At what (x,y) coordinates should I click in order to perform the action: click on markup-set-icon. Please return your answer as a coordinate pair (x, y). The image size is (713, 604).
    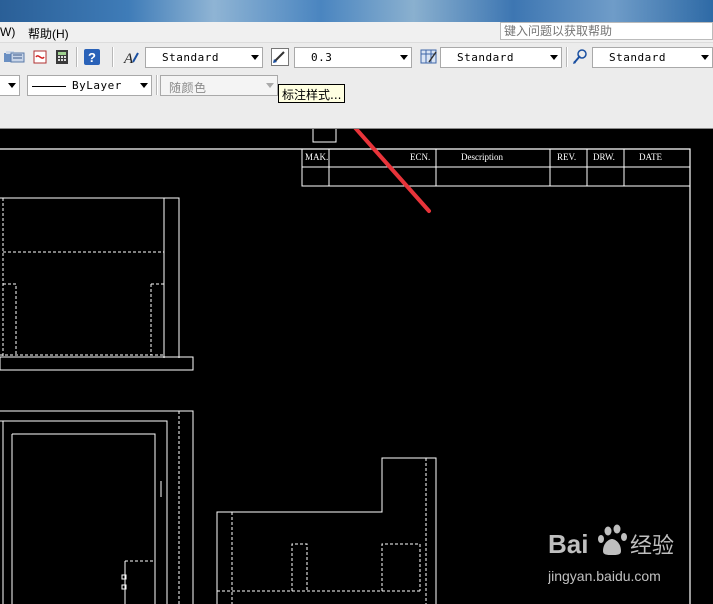
    Looking at the image, I should click on (40, 57).